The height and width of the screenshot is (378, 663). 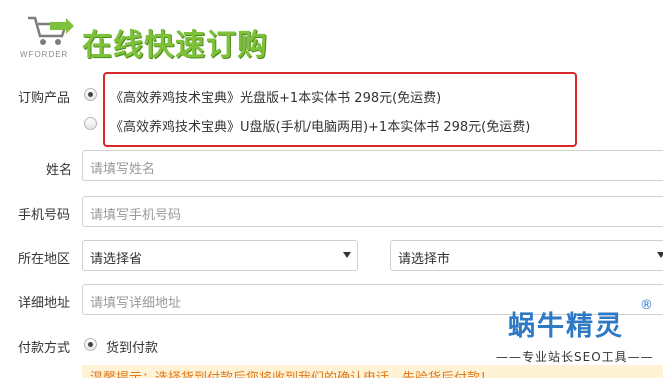 What do you see at coordinates (372, 211) in the screenshot?
I see `phone-input: 请填写手机号码` at bounding box center [372, 211].